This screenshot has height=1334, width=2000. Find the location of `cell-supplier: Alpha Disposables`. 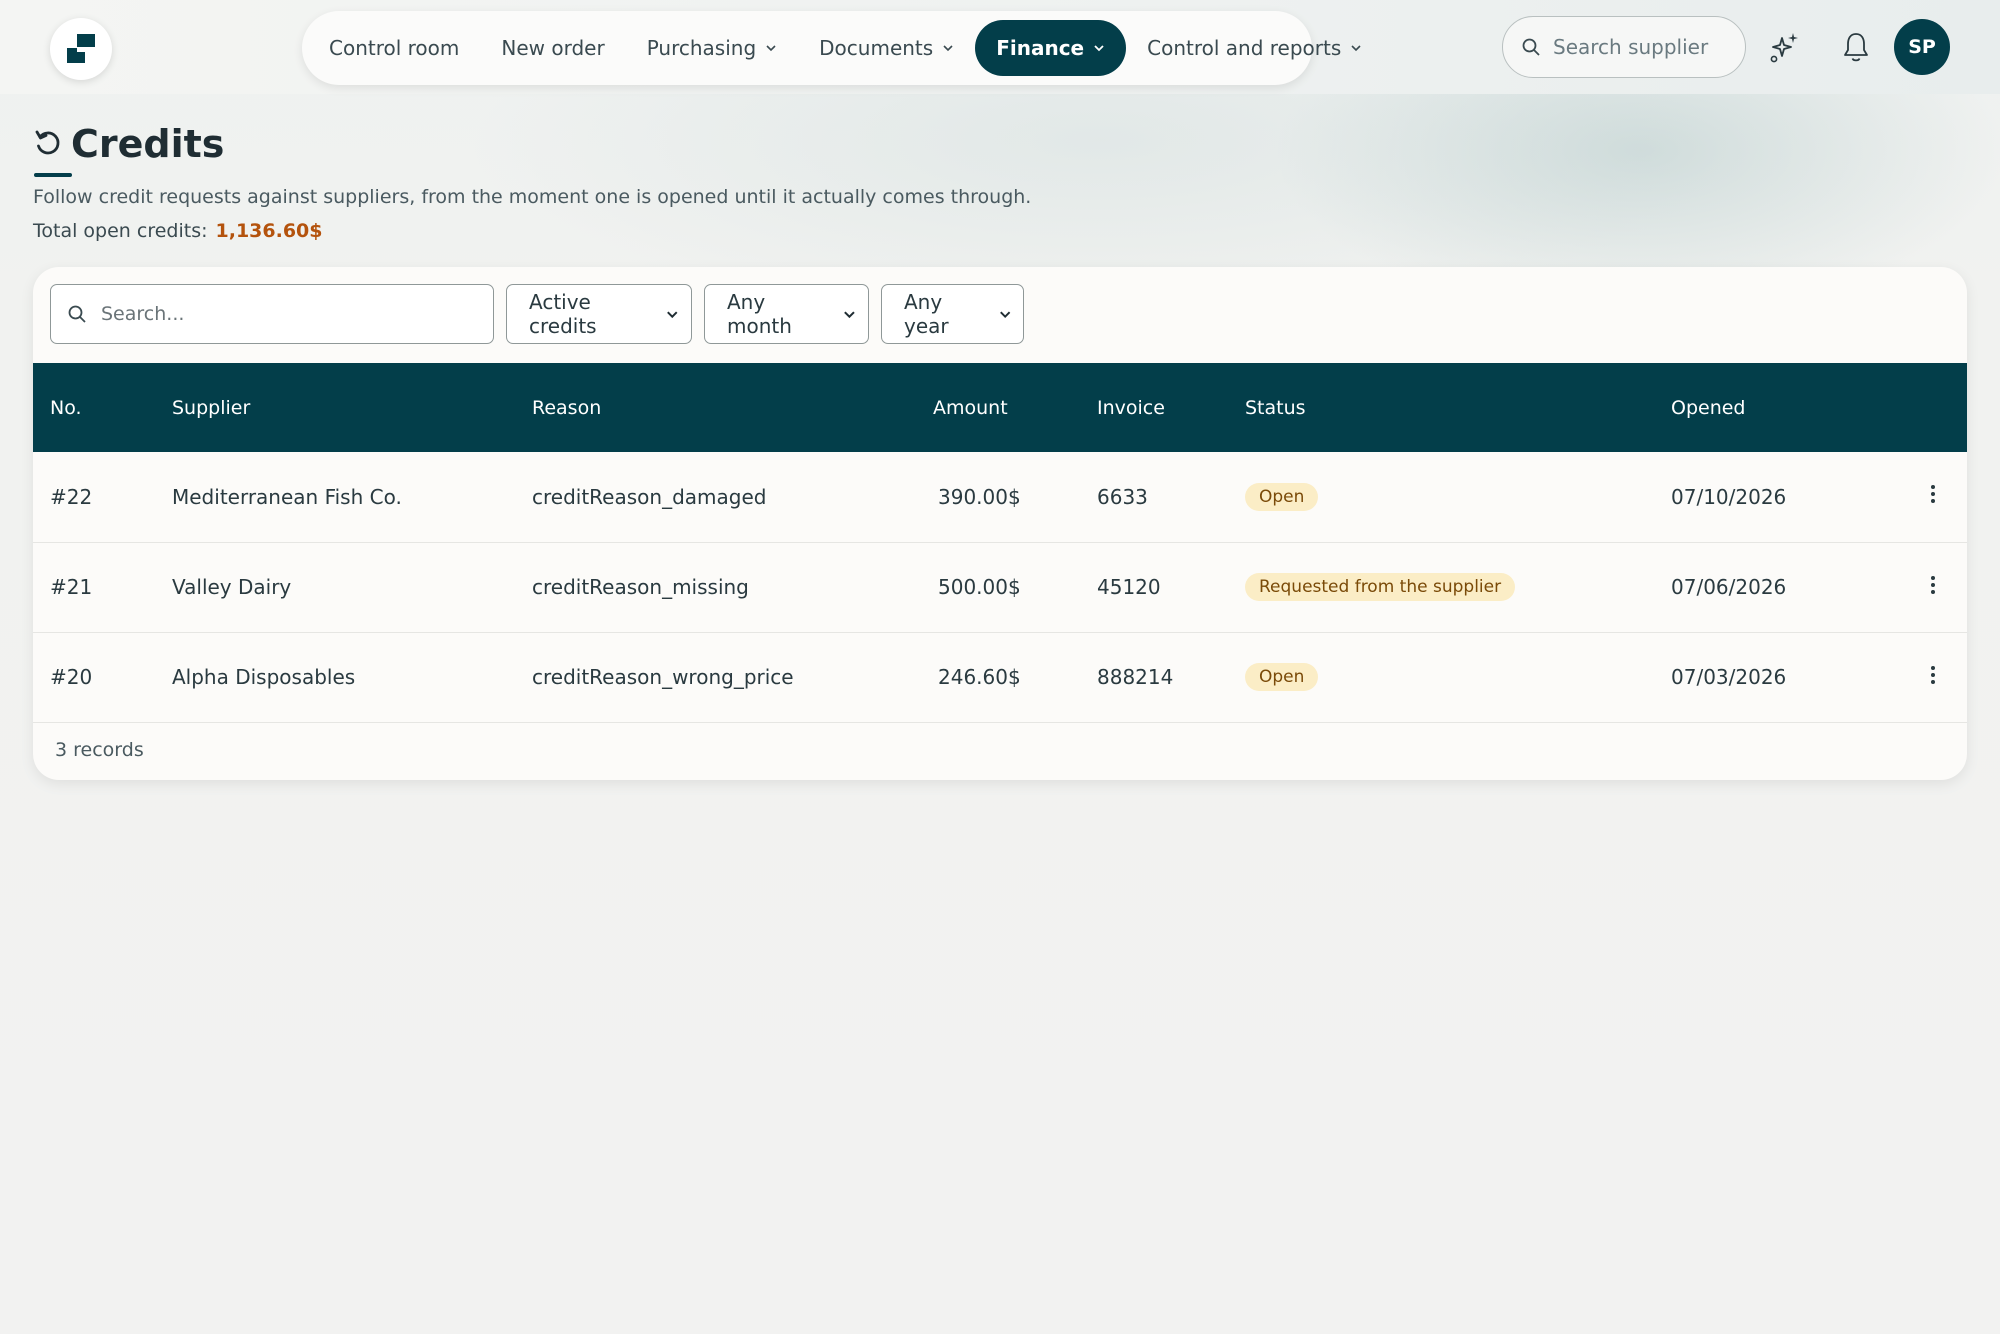

cell-supplier: Alpha Disposables is located at coordinates (264, 677).